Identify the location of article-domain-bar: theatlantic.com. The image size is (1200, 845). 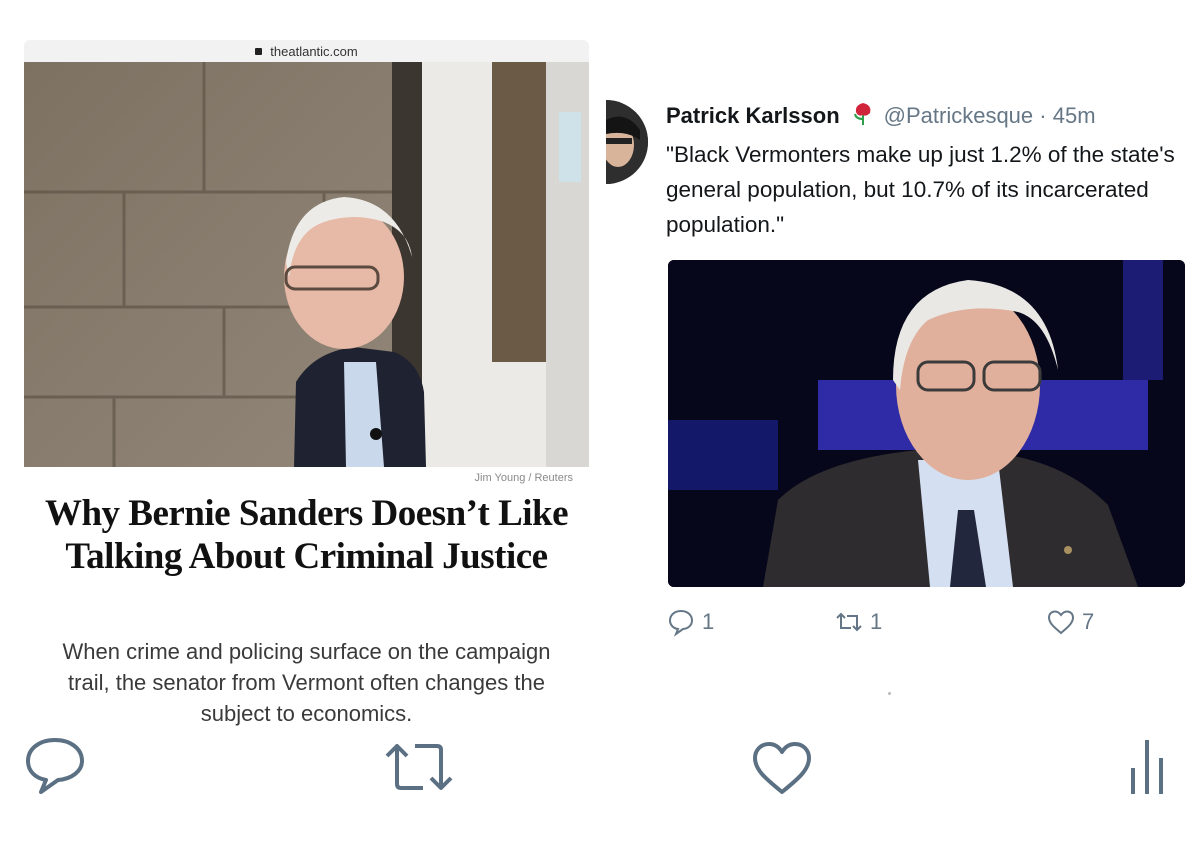
(306, 51).